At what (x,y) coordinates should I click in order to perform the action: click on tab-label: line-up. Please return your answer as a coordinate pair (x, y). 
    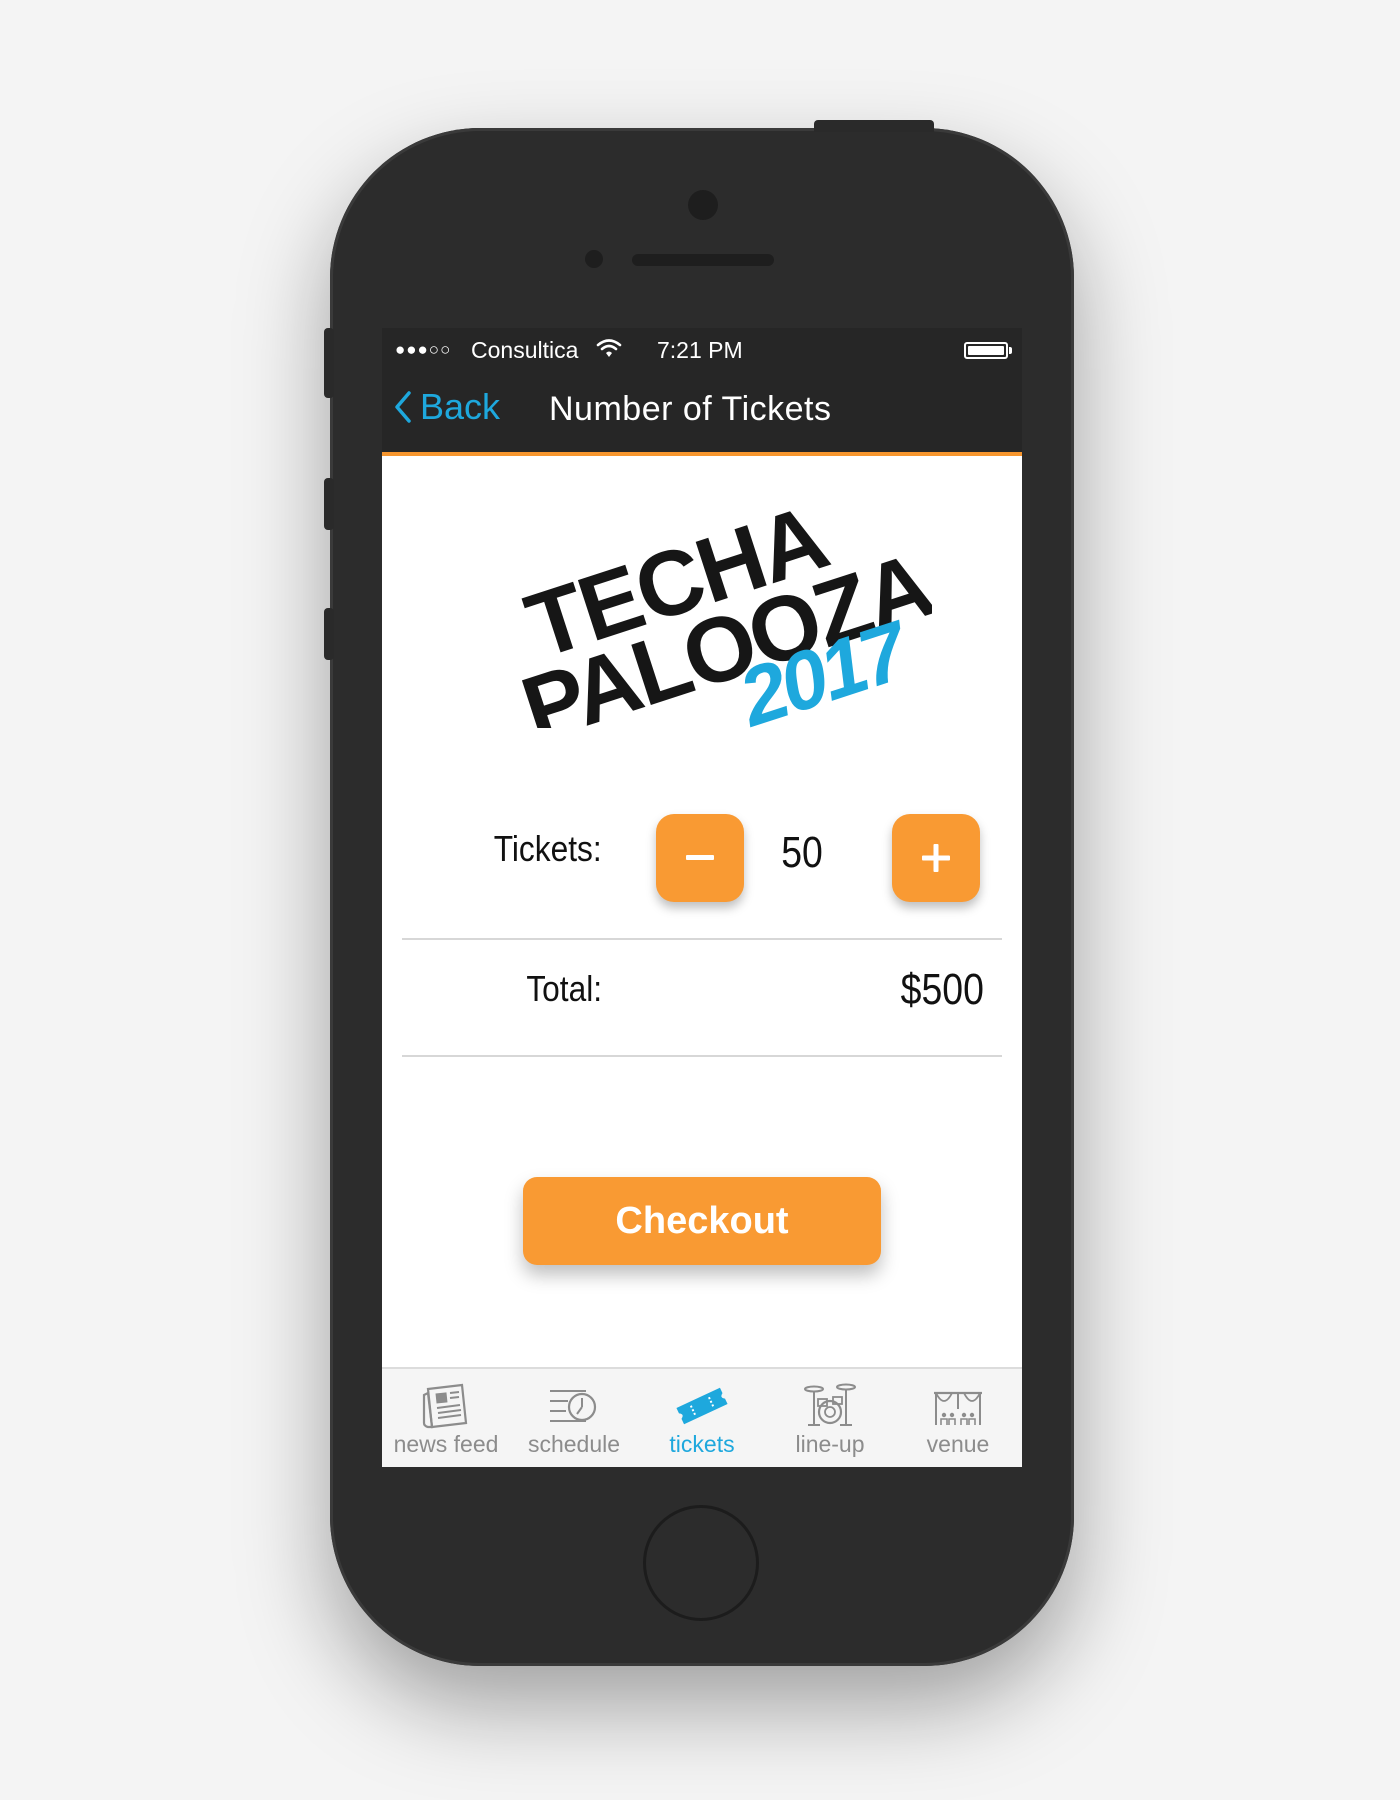
    Looking at the image, I should click on (830, 1444).